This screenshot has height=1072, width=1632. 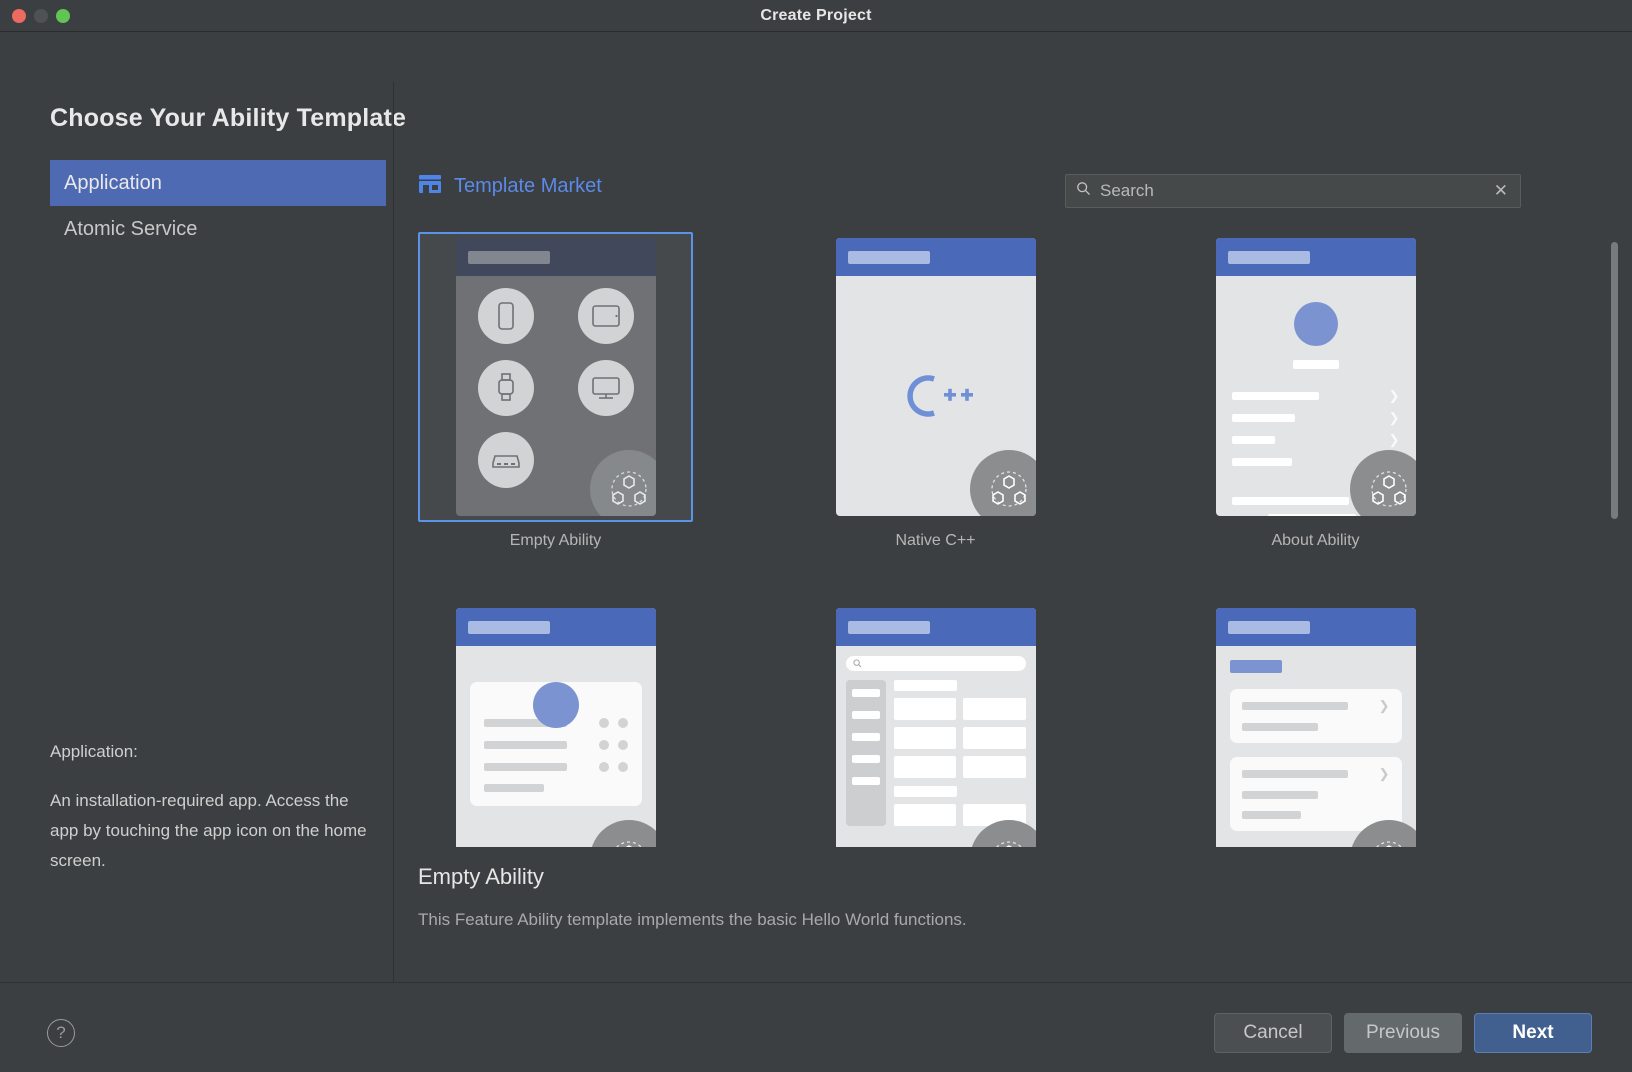 What do you see at coordinates (113, 182) in the screenshot?
I see `sidebar-item-label: Application` at bounding box center [113, 182].